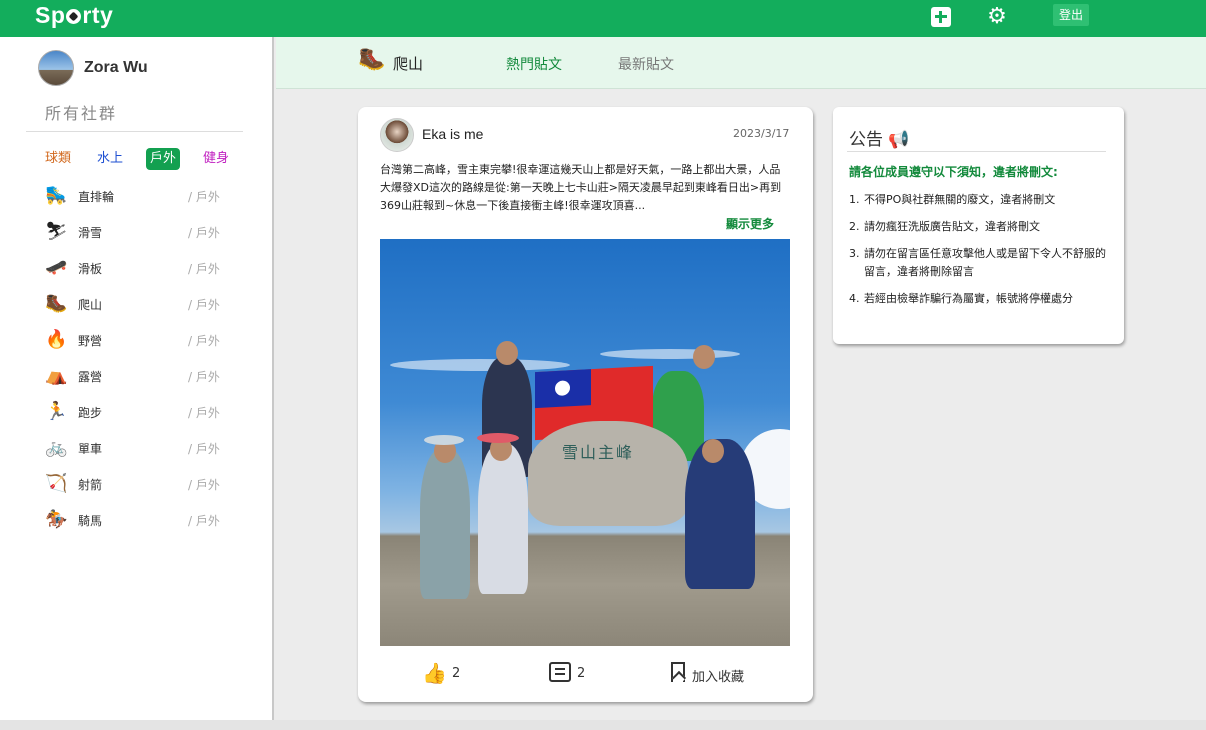 The height and width of the screenshot is (730, 1206). What do you see at coordinates (456, 673) in the screenshot?
I see `like-count: 2` at bounding box center [456, 673].